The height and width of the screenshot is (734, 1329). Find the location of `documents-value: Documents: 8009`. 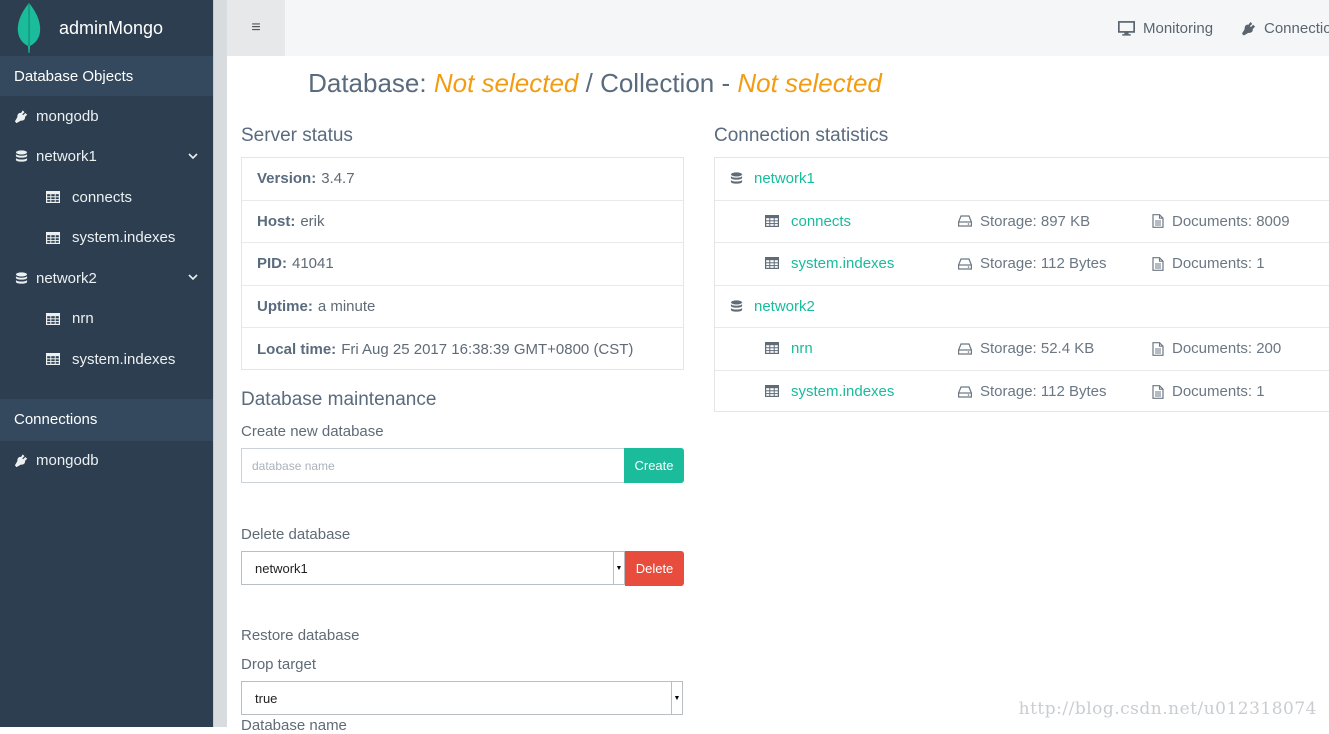

documents-value: Documents: 8009 is located at coordinates (1231, 221).